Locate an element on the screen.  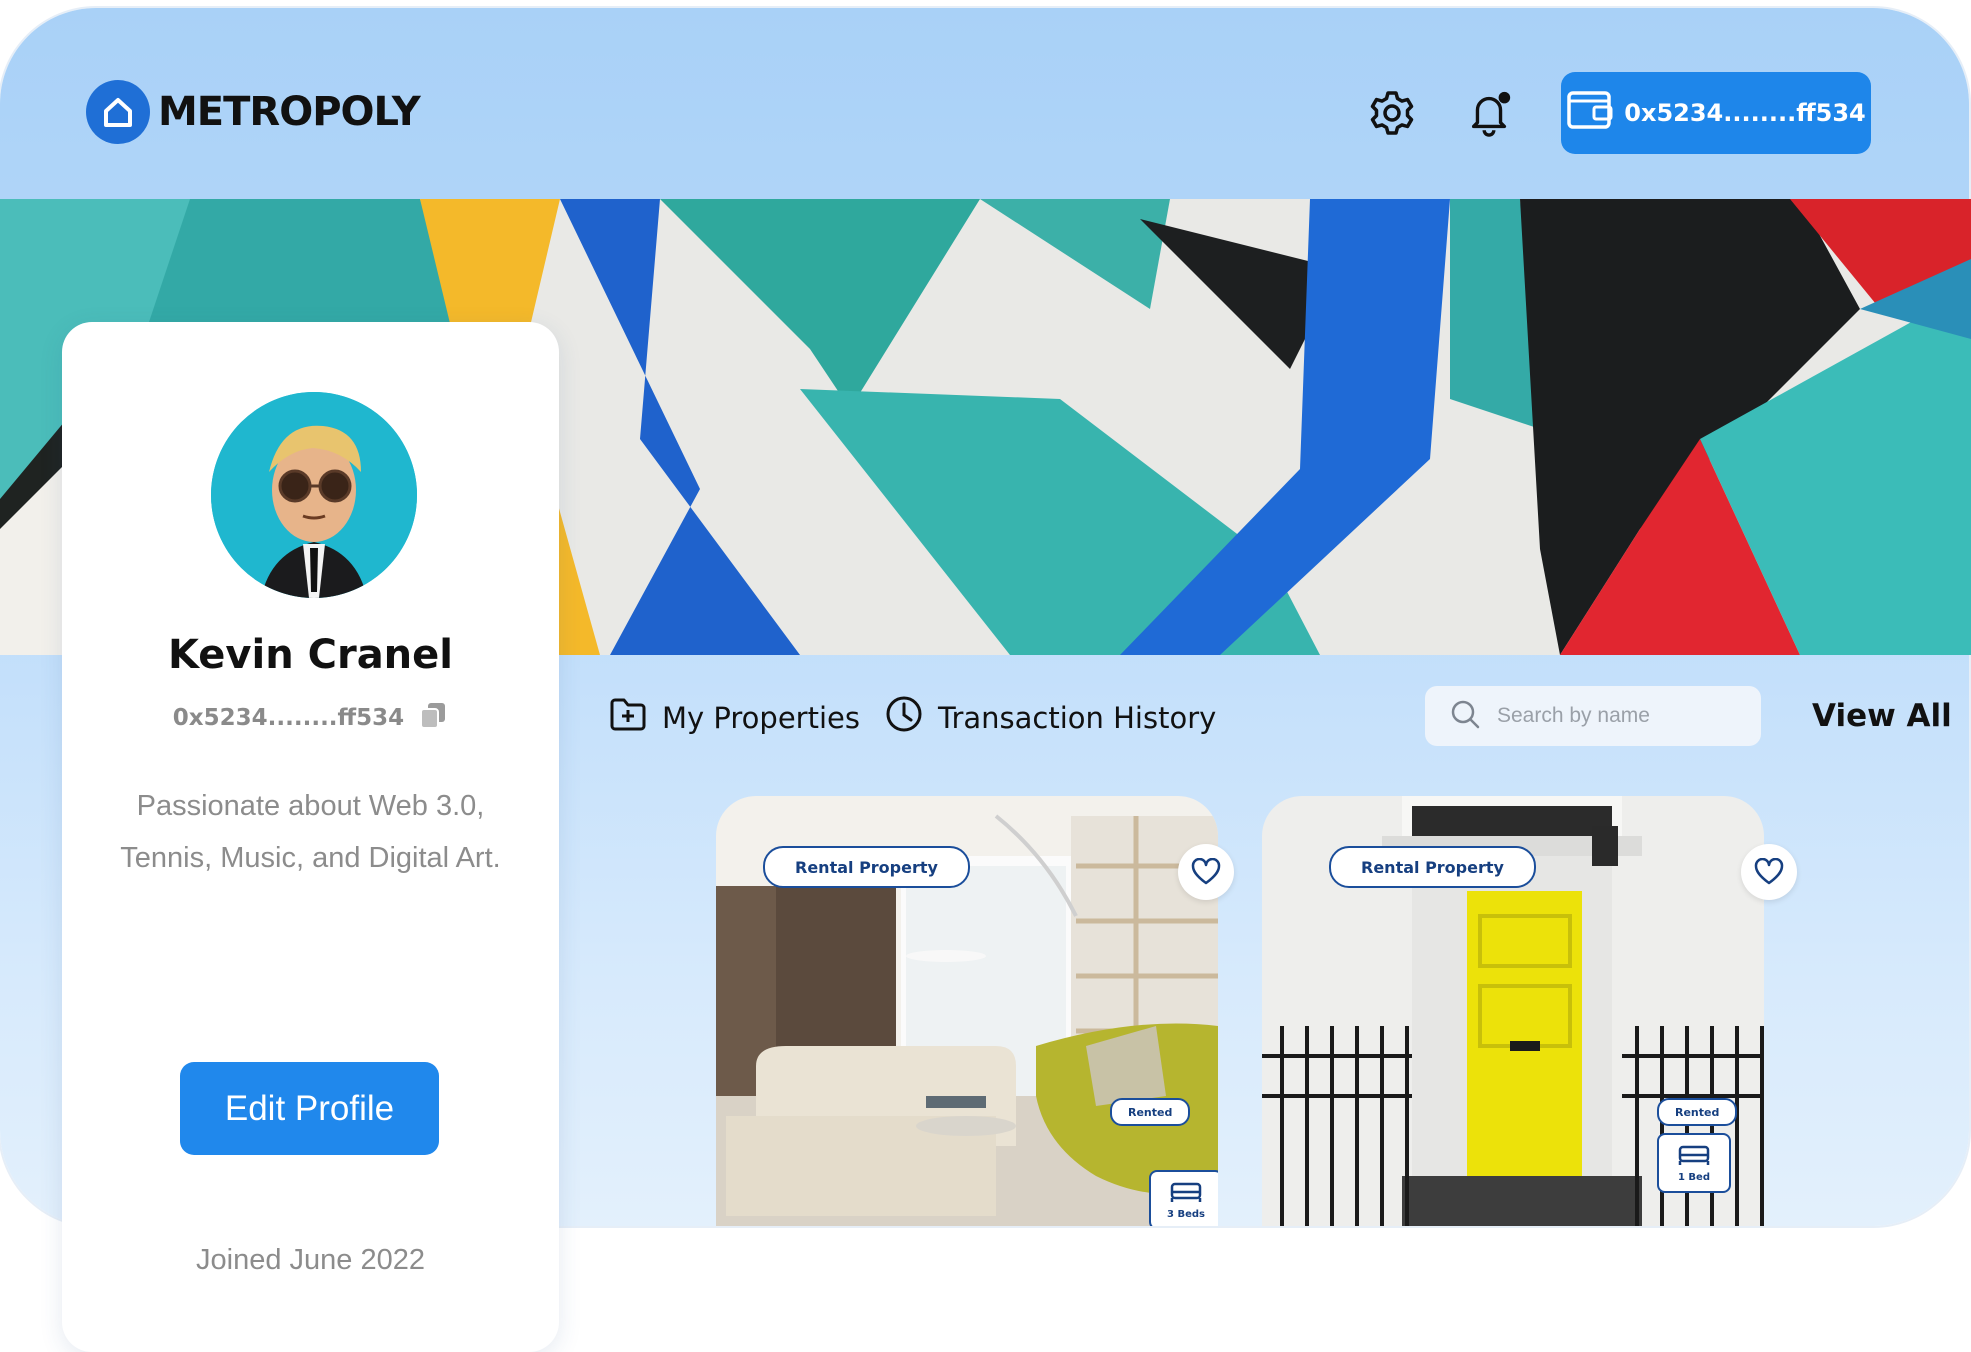
home-icon is located at coordinates (118, 112).